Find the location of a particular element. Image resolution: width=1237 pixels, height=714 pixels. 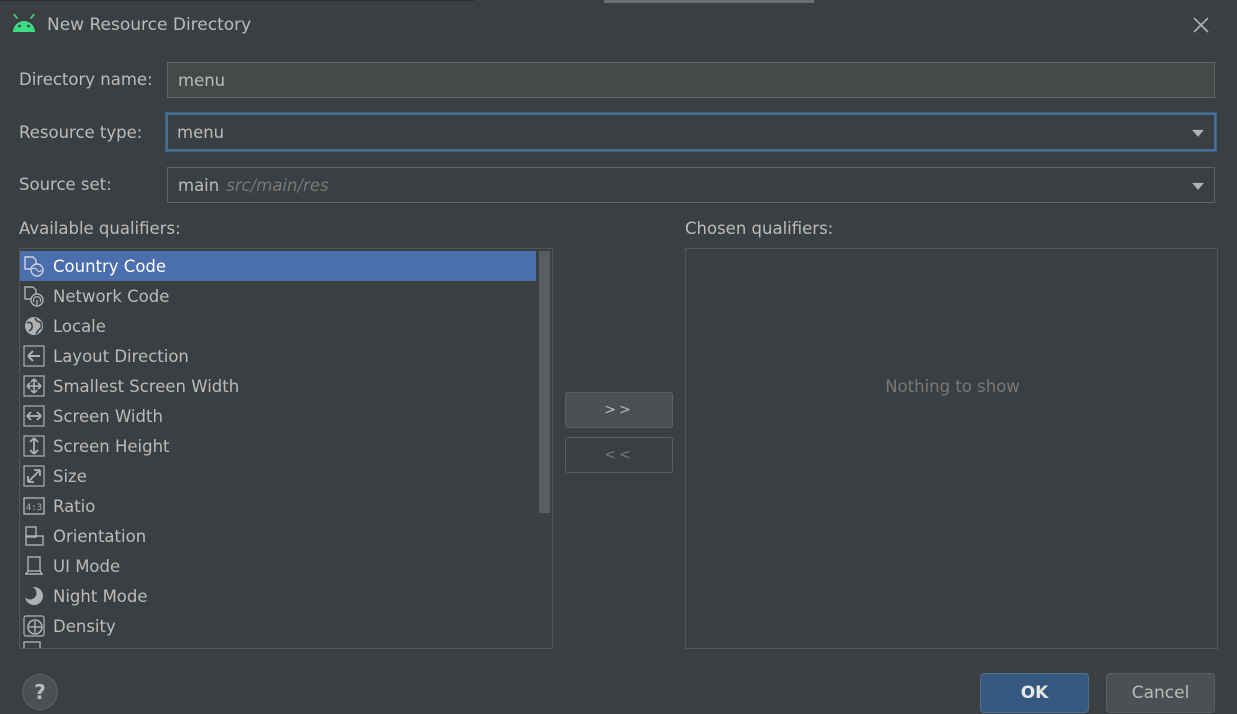

help-button: ? is located at coordinates (40, 692).